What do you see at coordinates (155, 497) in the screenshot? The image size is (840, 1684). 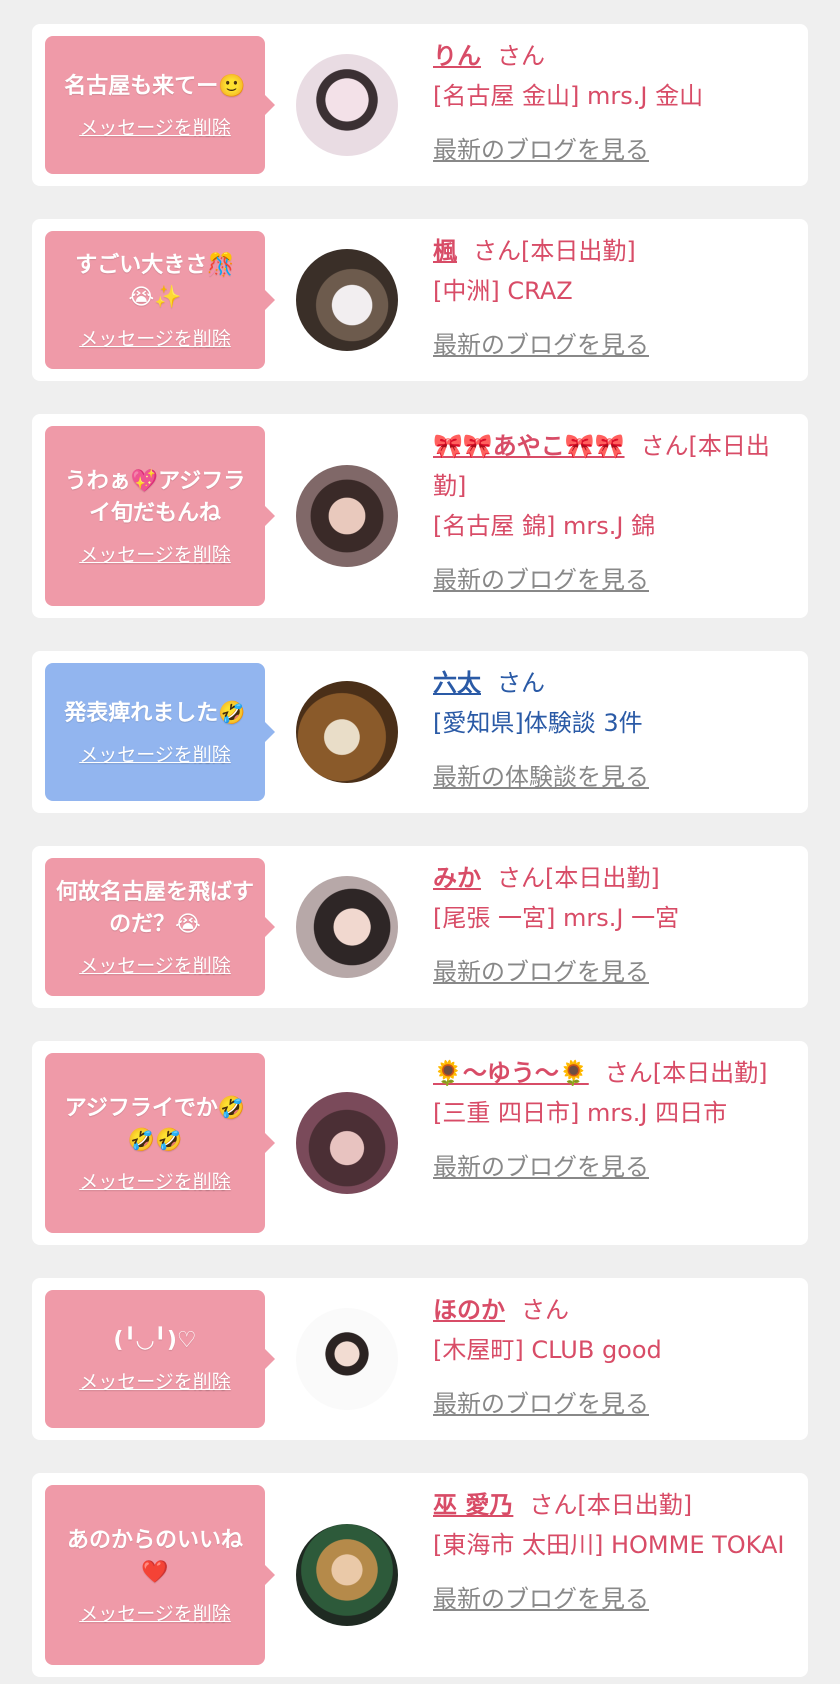 I see `message-text: うわぁ💖アジフライ旬だもんね` at bounding box center [155, 497].